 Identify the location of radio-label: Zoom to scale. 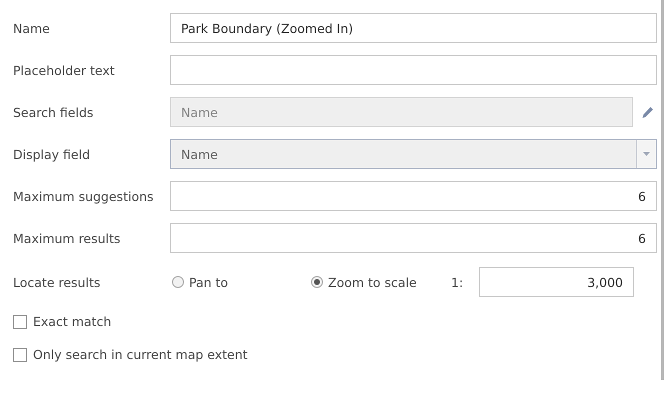
(372, 282).